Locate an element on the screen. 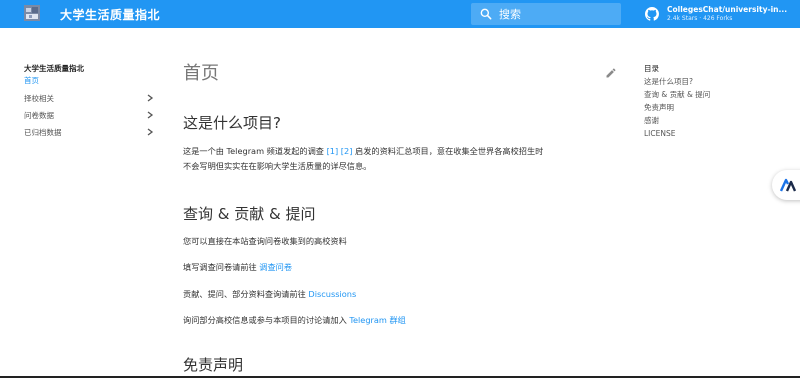 Image resolution: width=800 pixels, height=378 pixels. search-input is located at coordinates (554, 14).